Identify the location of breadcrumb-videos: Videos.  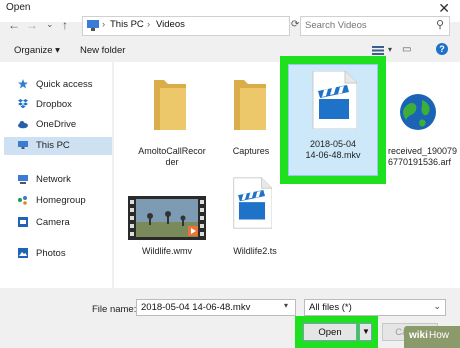
(170, 24).